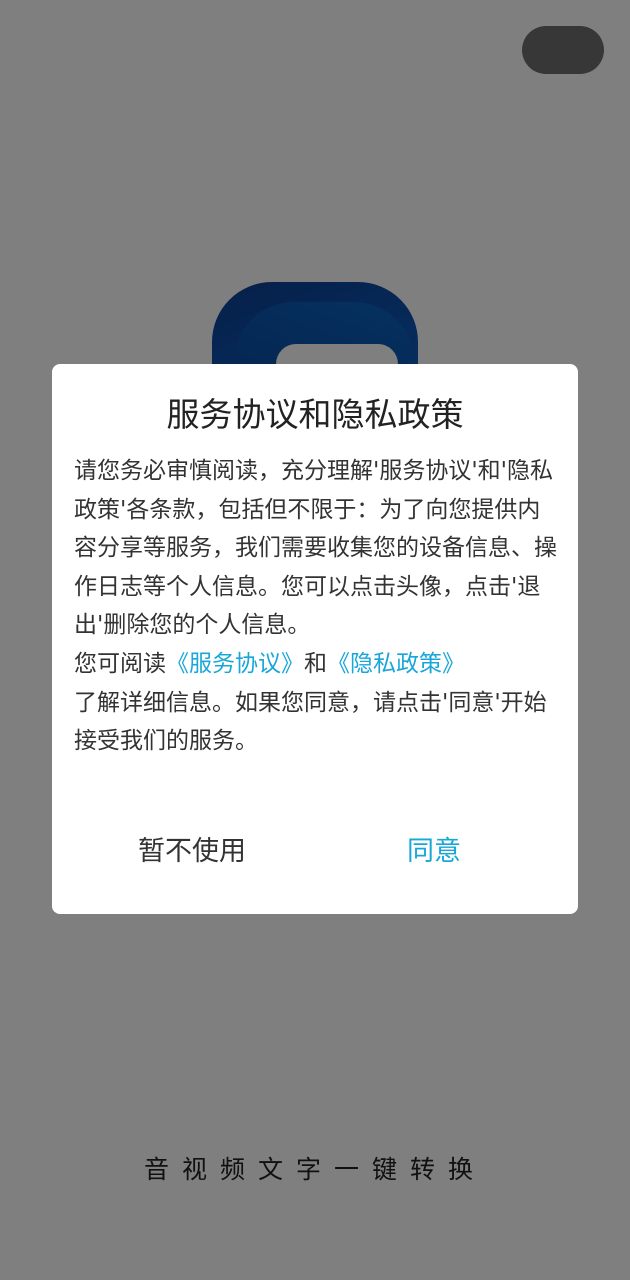  I want to click on read-prefix-text: 您可阅读, so click(120, 663).